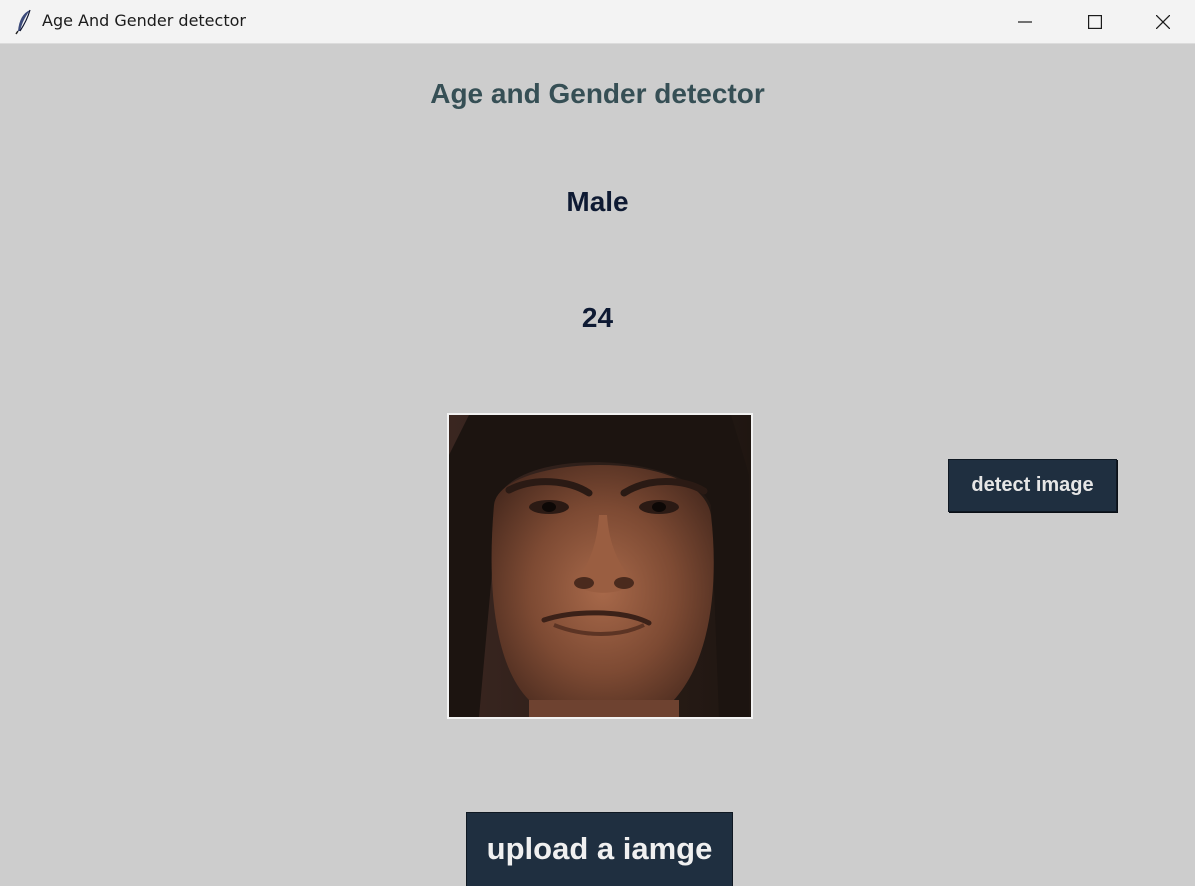 This screenshot has width=1195, height=886. Describe the element at coordinates (597, 201) in the screenshot. I see `gender-result: Male` at that location.